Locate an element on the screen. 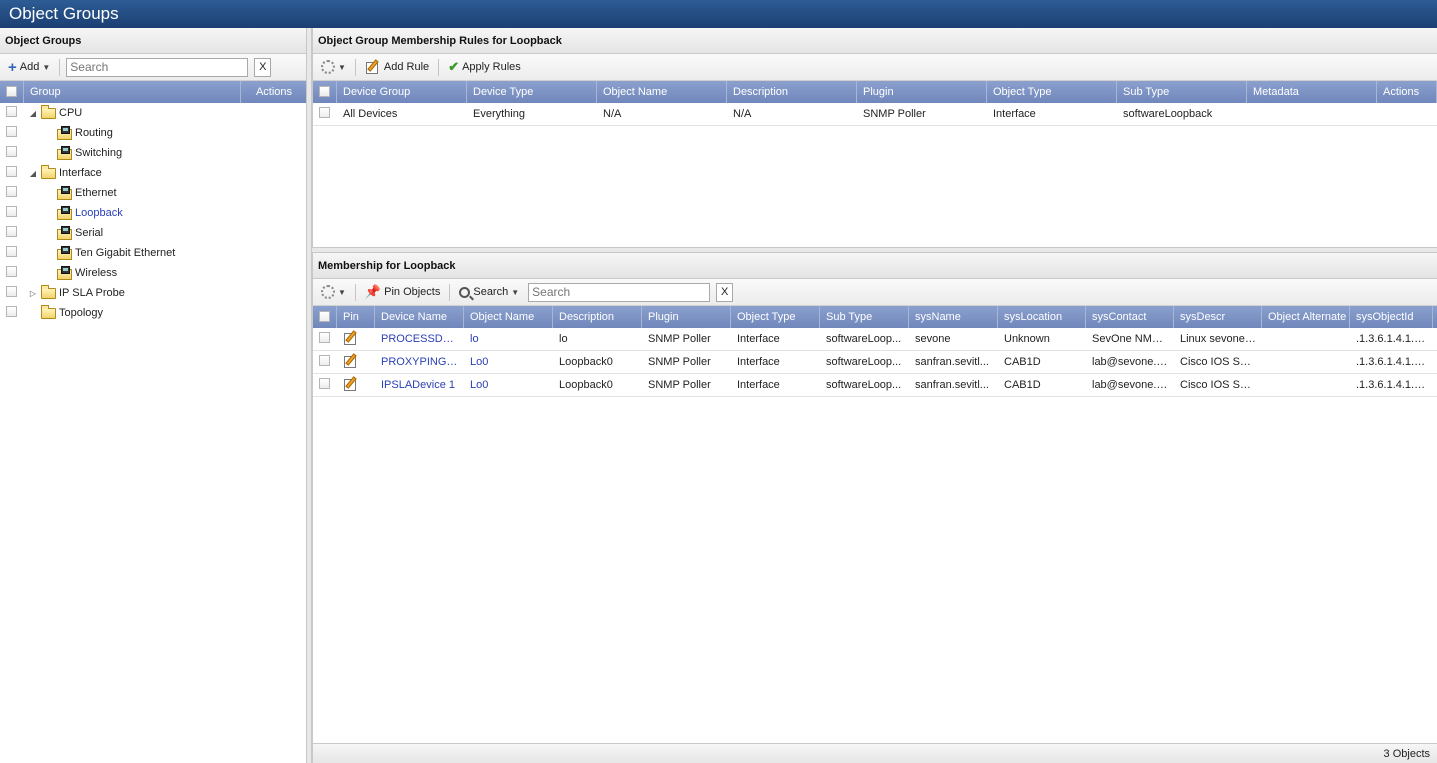 The width and height of the screenshot is (1437, 763). table-cell: IPSLADevice 1 is located at coordinates (419, 385).